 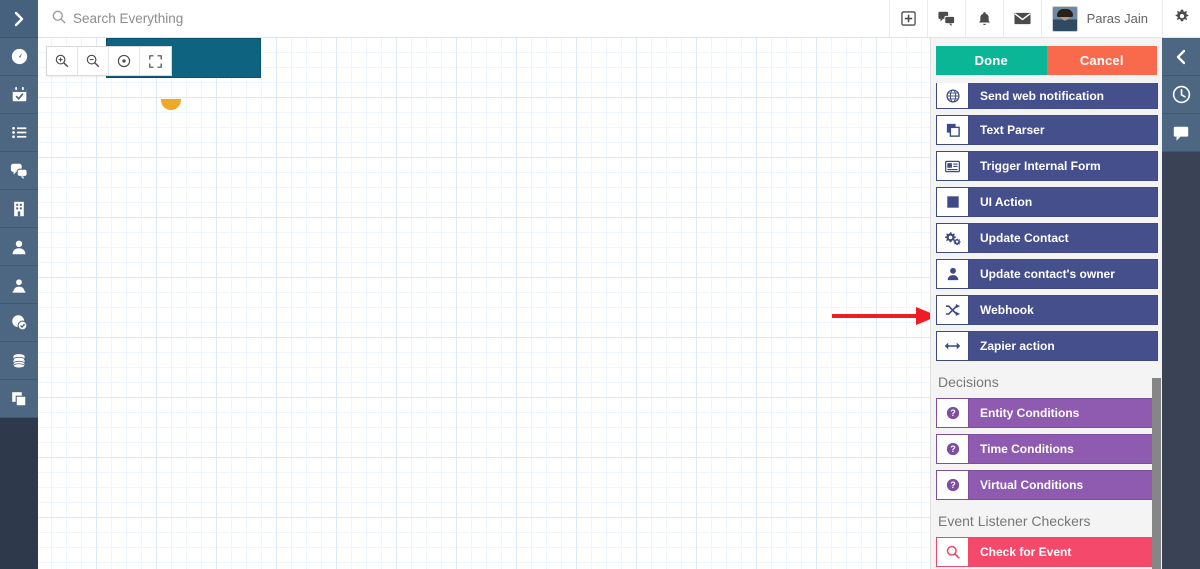 I want to click on list-item: Update contact's owner, so click(x=1047, y=274).